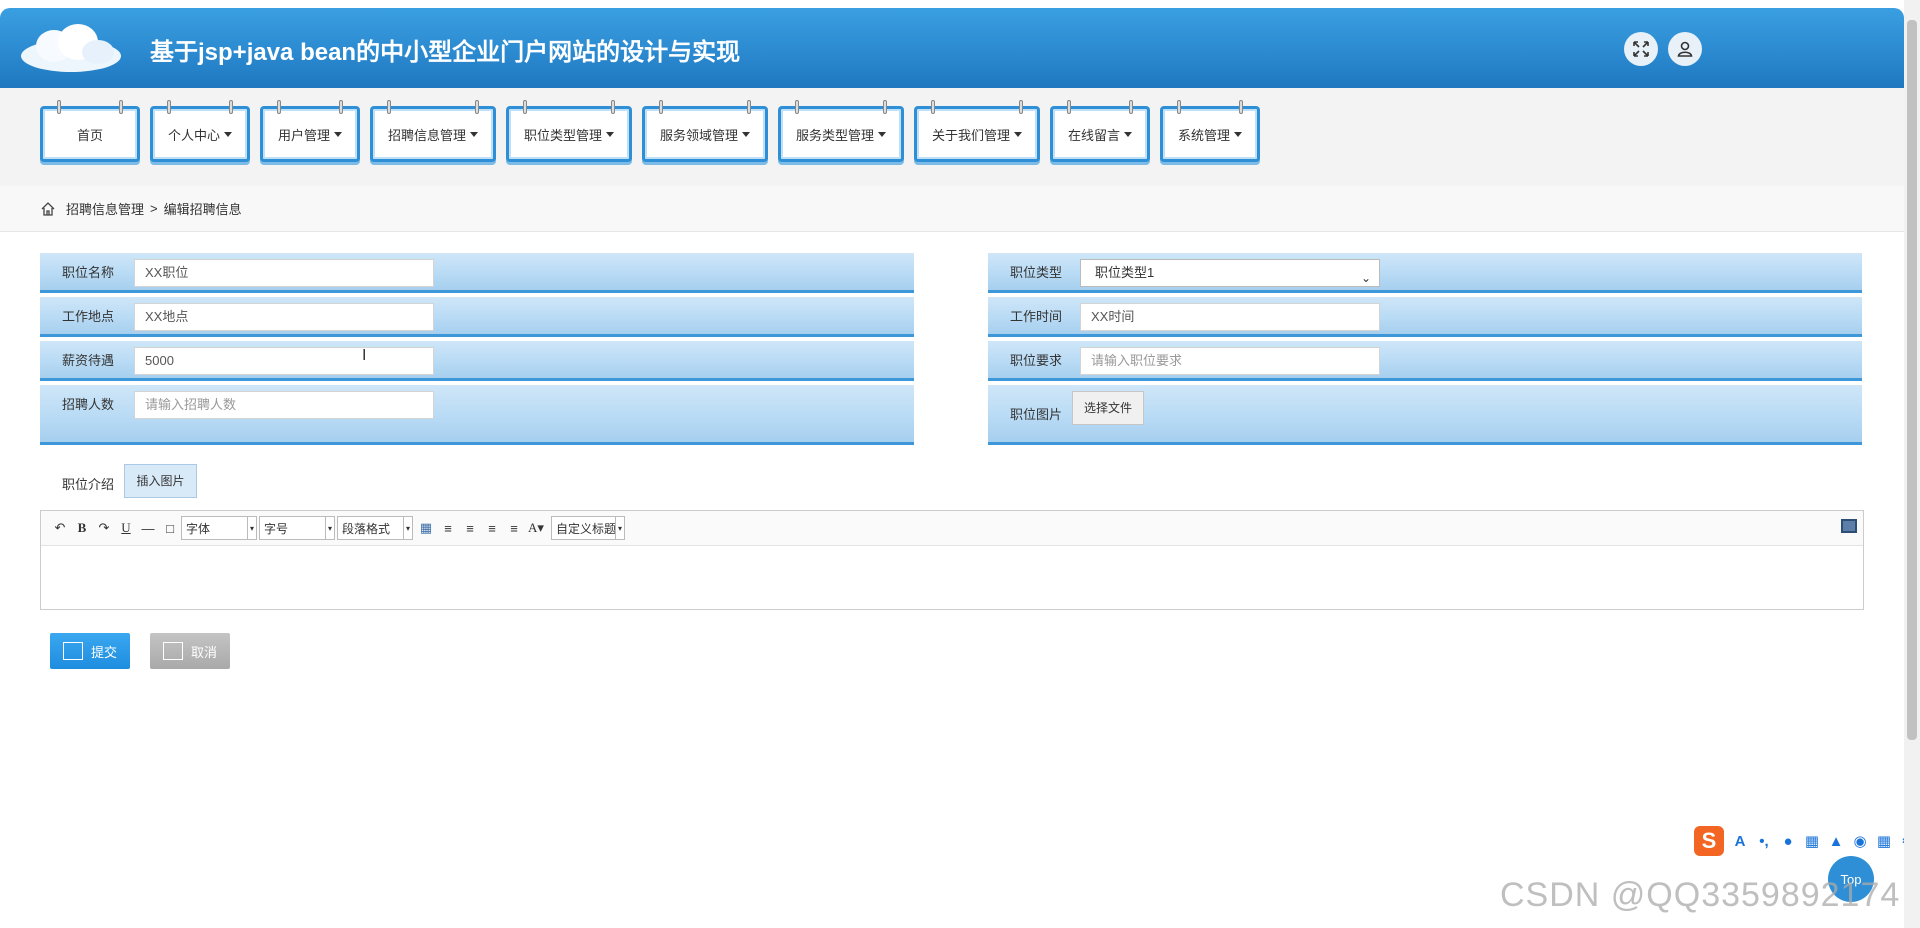 This screenshot has width=1920, height=928. I want to click on document-icon: □, so click(170, 528).